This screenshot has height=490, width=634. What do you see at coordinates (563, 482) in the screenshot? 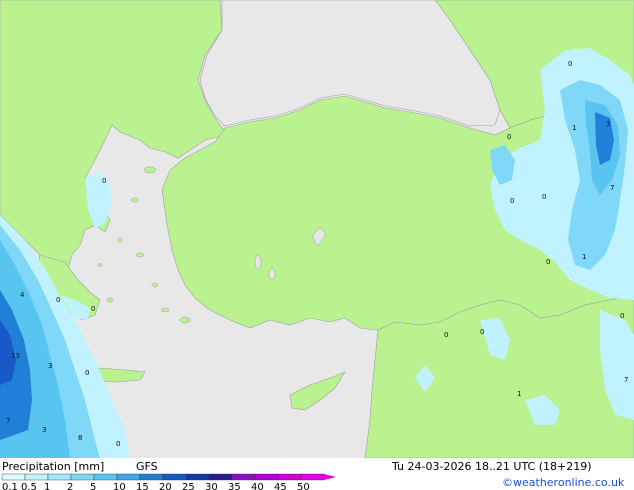
I see `credit-text: ©weatheronline.co.uk` at bounding box center [563, 482].